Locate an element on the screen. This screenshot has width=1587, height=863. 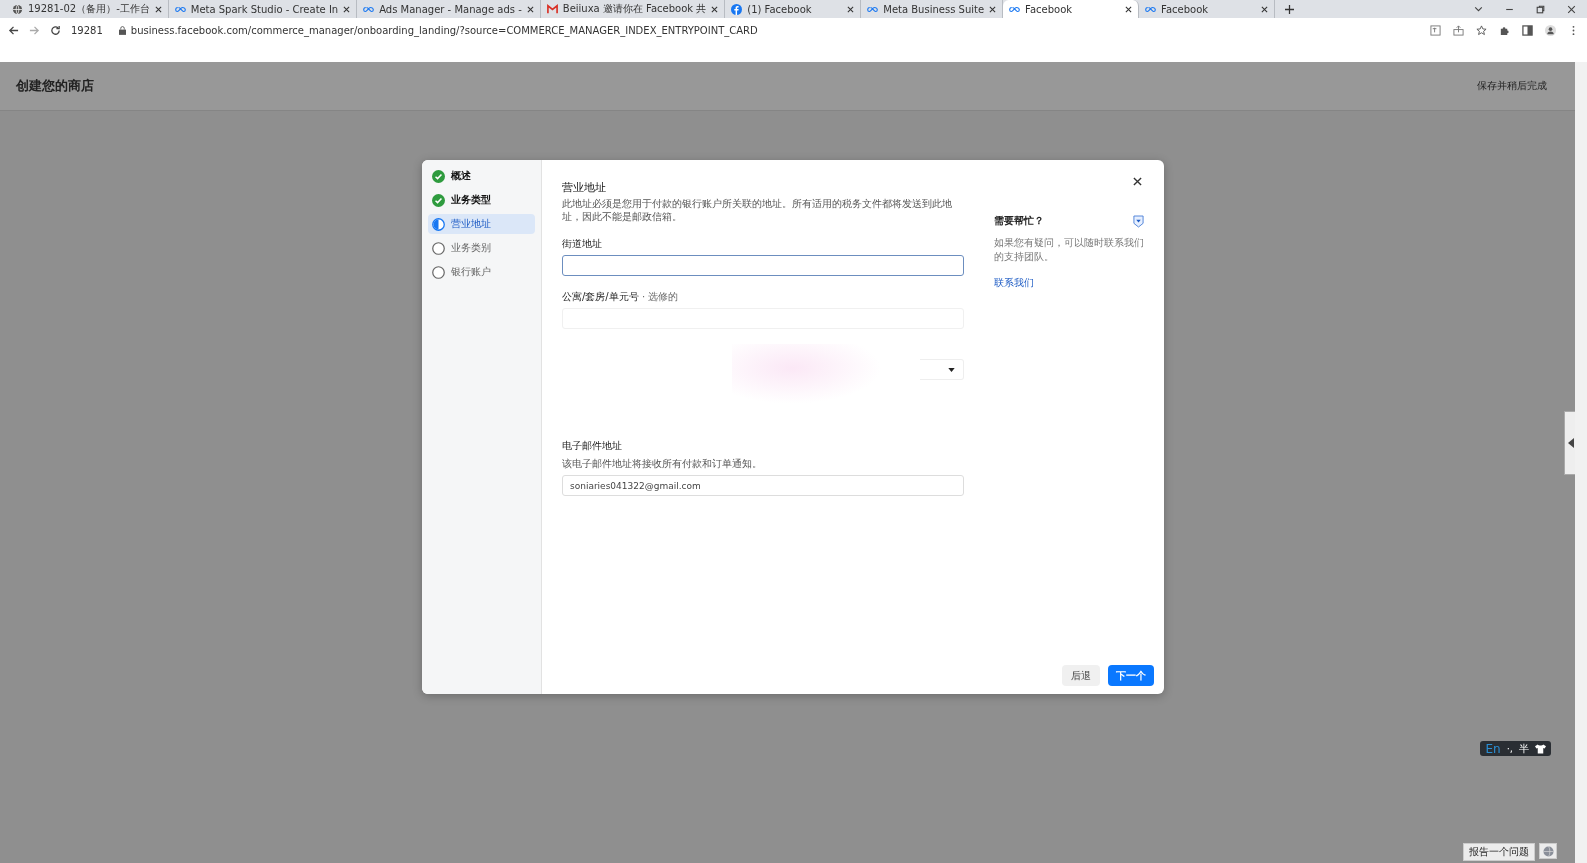
avatar-icon is located at coordinates (1550, 30).